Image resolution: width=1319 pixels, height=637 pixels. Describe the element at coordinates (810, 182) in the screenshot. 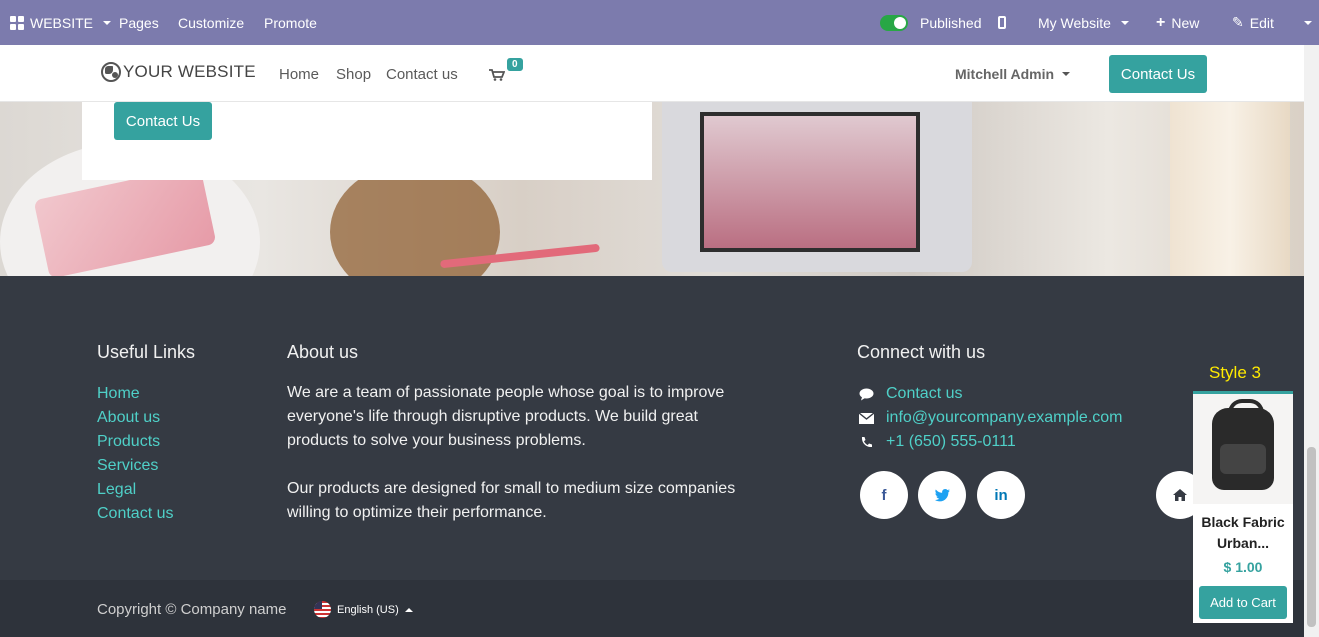

I see `hero-tablet-screen` at that location.